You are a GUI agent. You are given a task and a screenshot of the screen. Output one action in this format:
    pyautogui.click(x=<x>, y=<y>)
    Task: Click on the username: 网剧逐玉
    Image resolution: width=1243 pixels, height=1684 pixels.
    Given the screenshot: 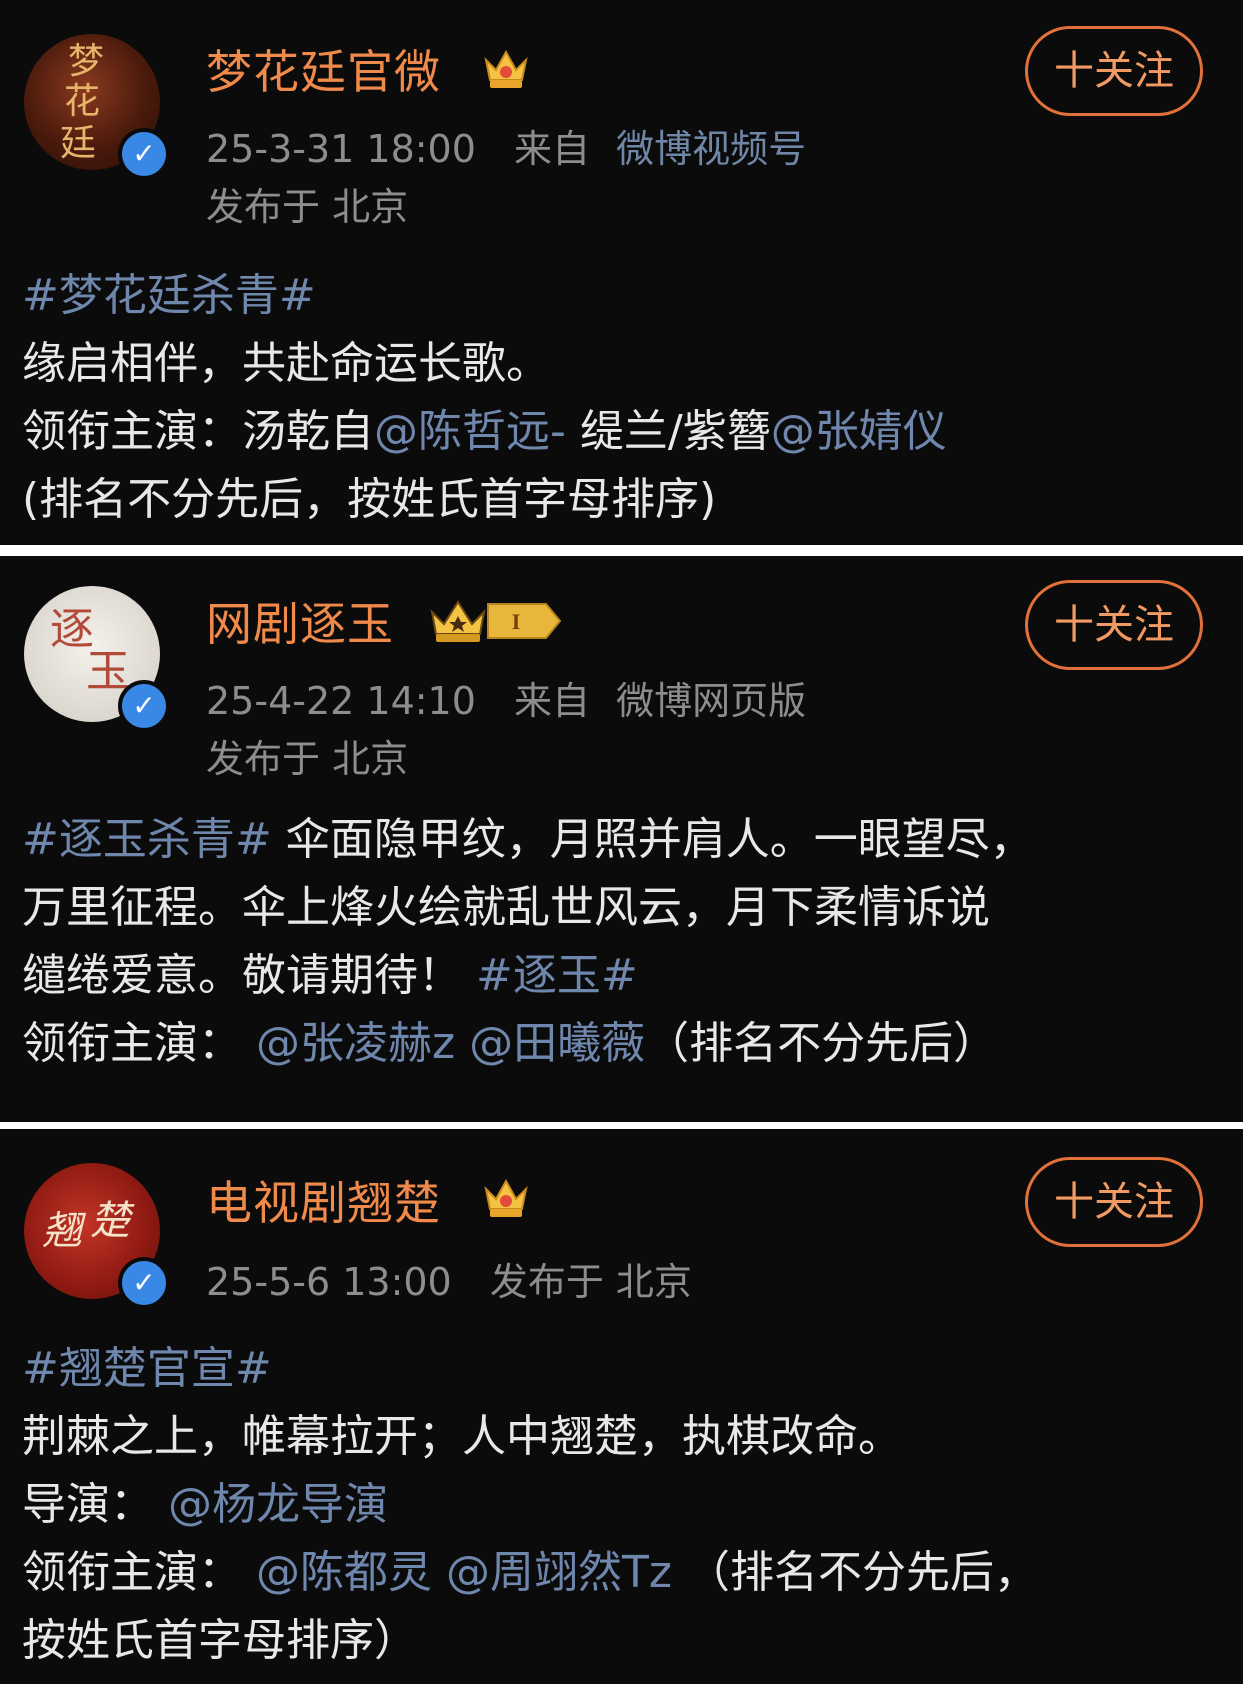 What is the action you would take?
    pyautogui.click(x=300, y=621)
    